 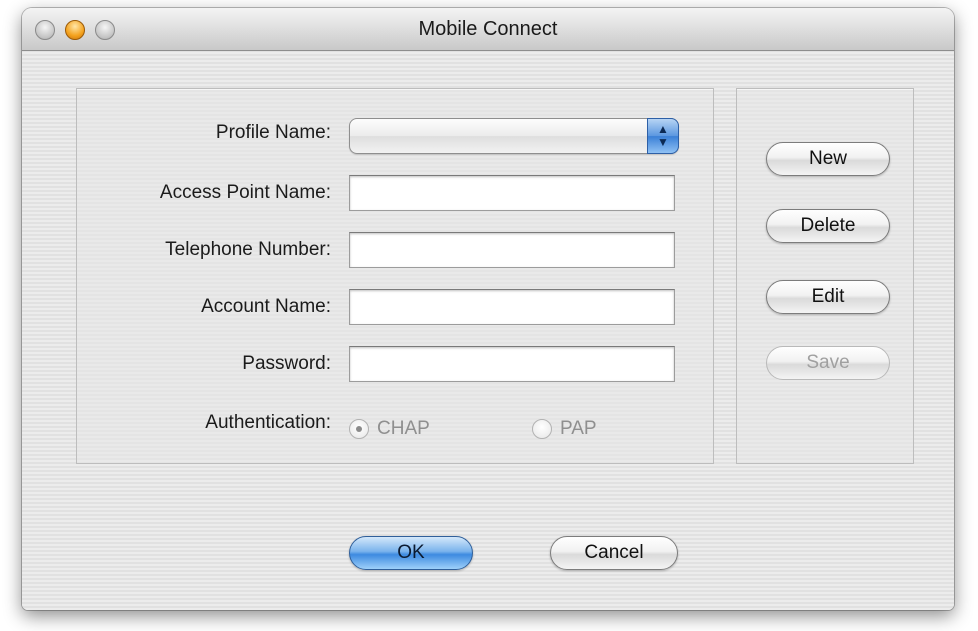 I want to click on pap-radio-label: PAP, so click(x=578, y=428).